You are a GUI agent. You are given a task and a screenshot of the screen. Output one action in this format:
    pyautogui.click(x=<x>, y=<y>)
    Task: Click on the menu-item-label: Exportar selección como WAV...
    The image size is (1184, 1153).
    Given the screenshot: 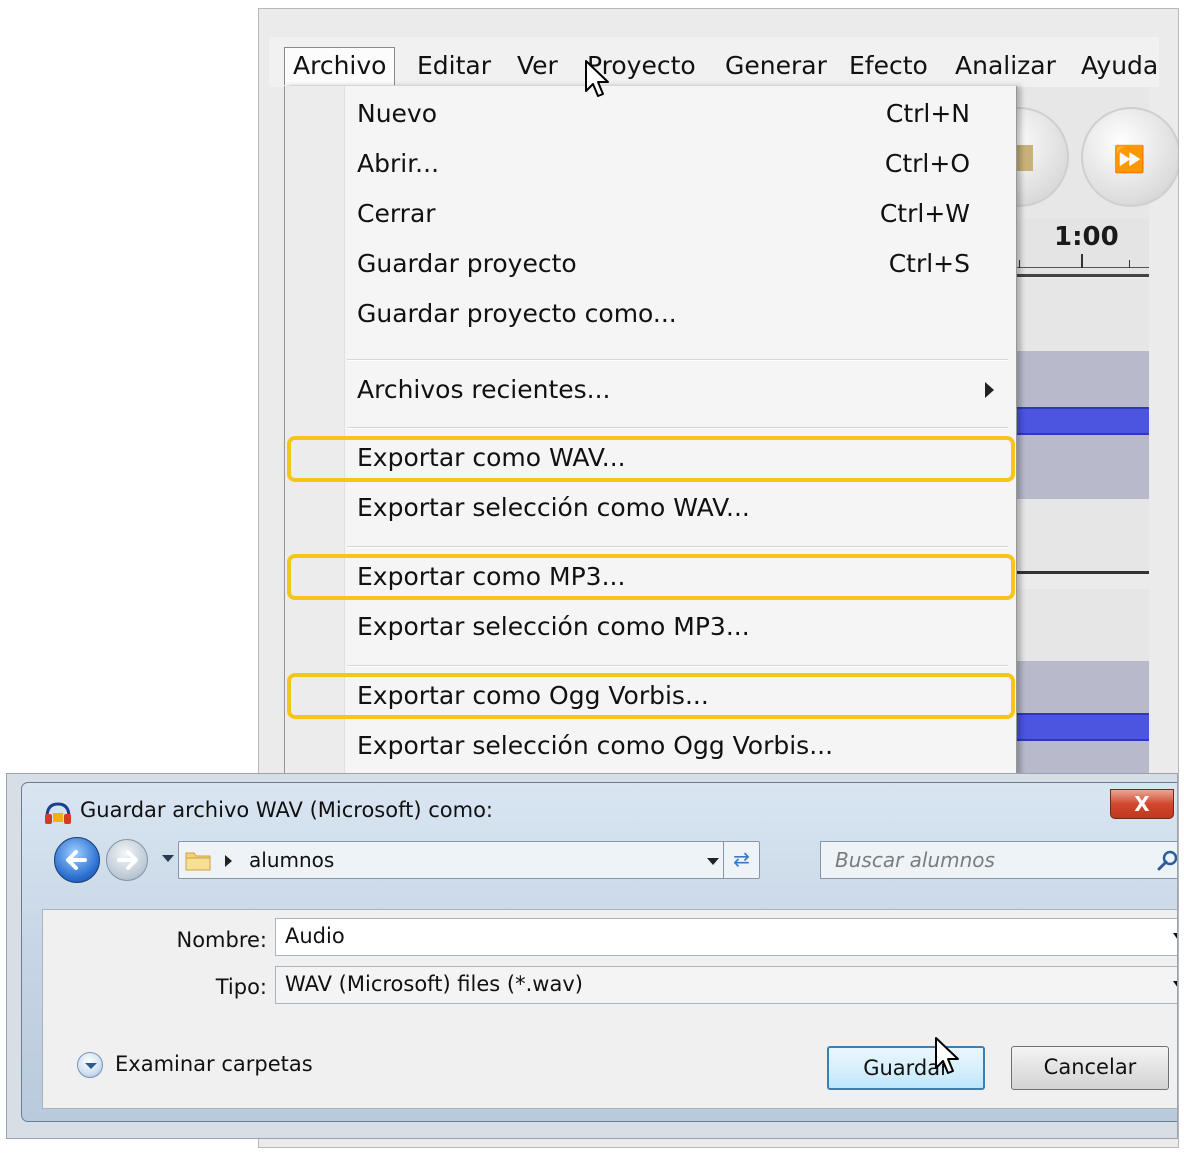 What is the action you would take?
    pyautogui.click(x=553, y=507)
    